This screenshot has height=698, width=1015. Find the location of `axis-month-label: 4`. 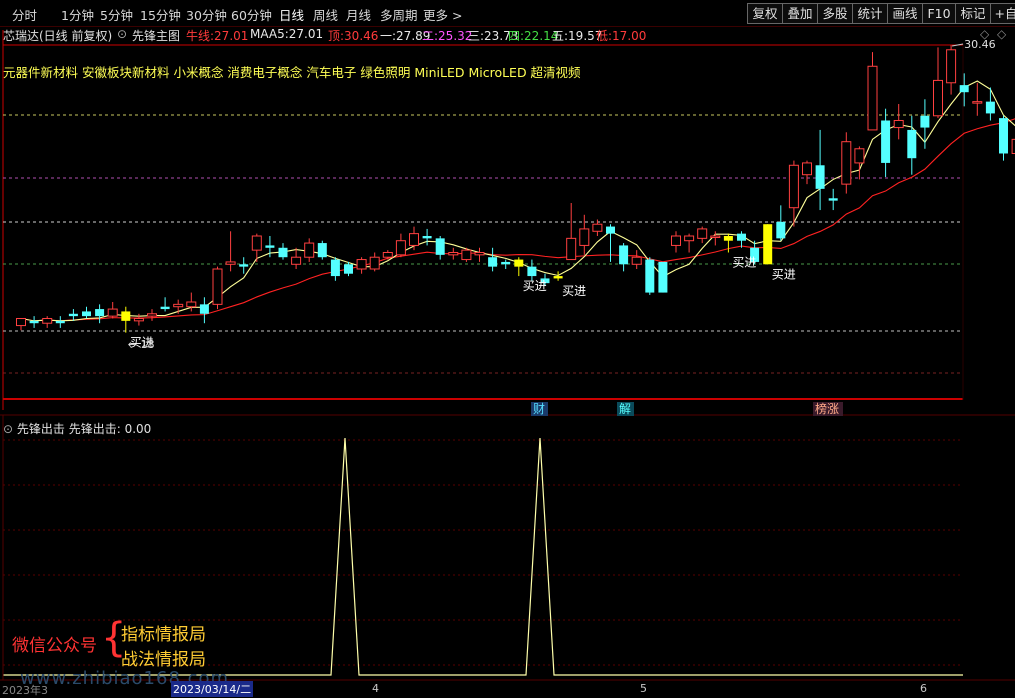

axis-month-label: 4 is located at coordinates (375, 688).